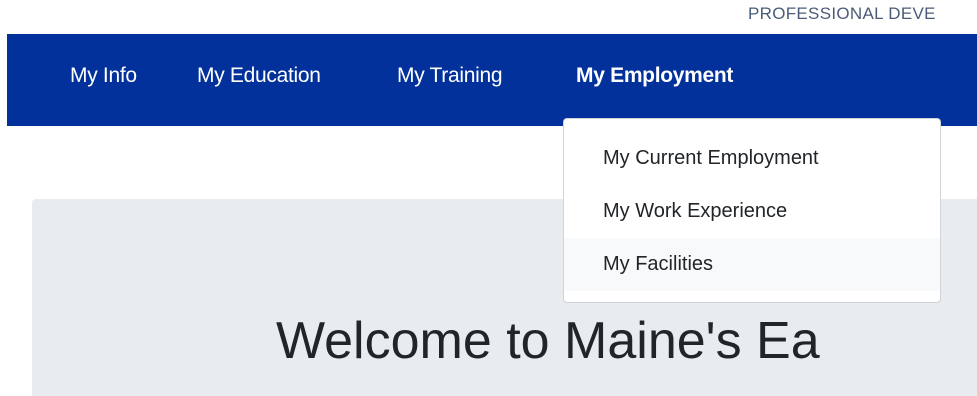 The width and height of the screenshot is (977, 396). I want to click on dropdown-item-work-experience: My Work Experience, so click(752, 211).